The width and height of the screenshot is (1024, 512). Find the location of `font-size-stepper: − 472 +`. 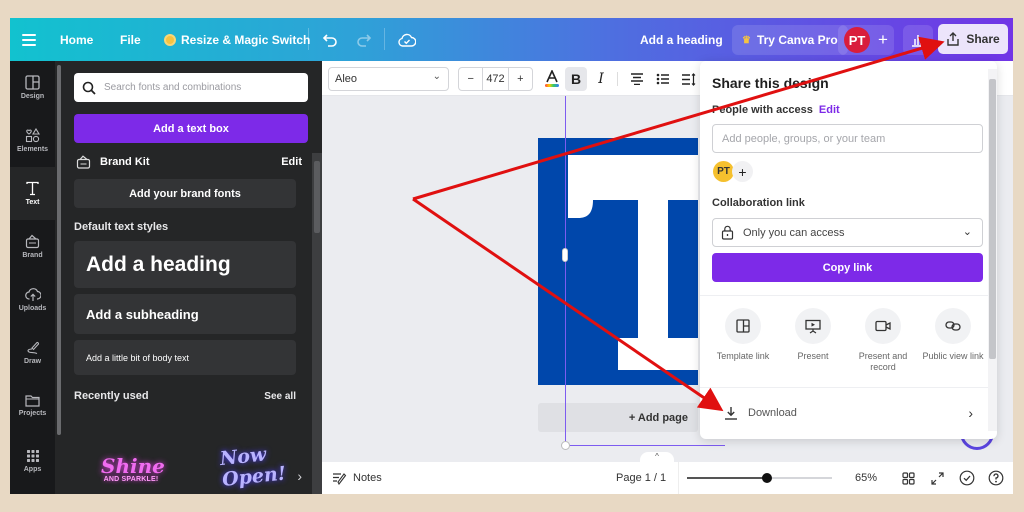

font-size-stepper: − 472 + is located at coordinates (495, 79).